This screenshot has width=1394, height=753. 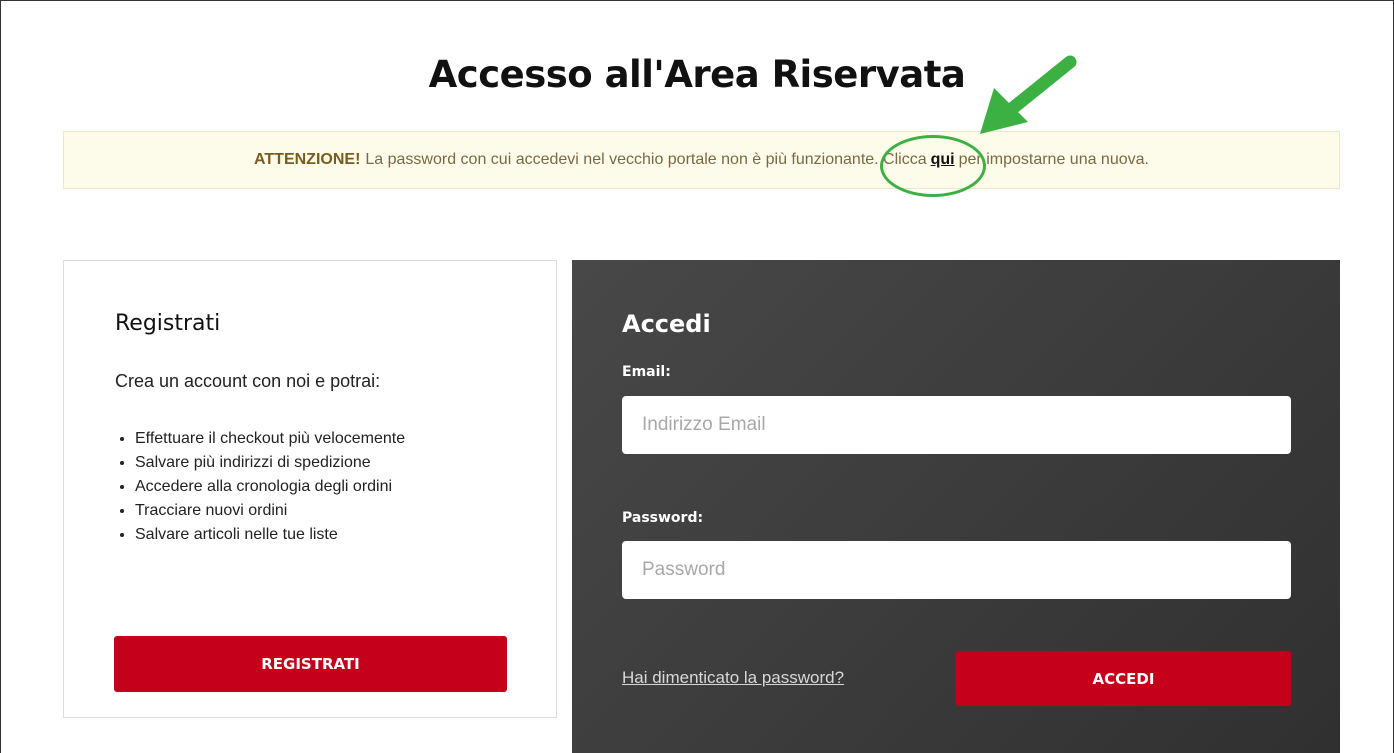 What do you see at coordinates (697, 74) in the screenshot?
I see `page-title: Accesso all'Area Riservata` at bounding box center [697, 74].